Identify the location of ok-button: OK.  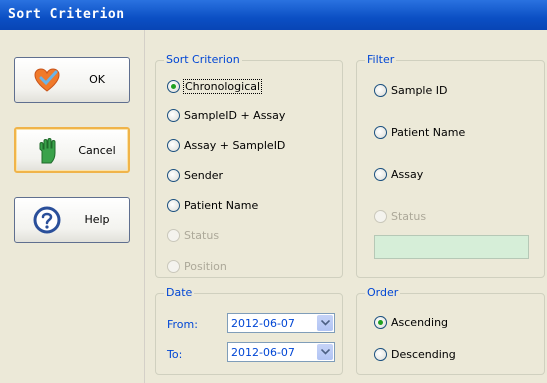
(72, 80).